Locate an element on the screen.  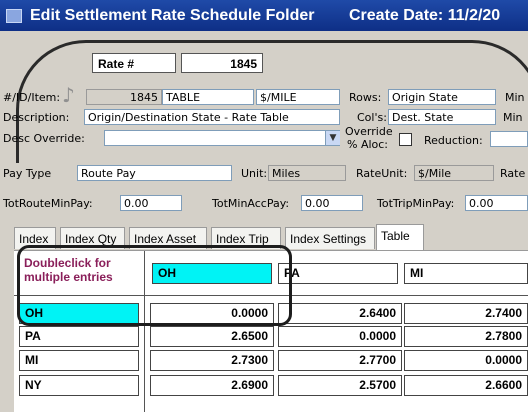
hint-line-1: Doubleclick for is located at coordinates (67, 263).